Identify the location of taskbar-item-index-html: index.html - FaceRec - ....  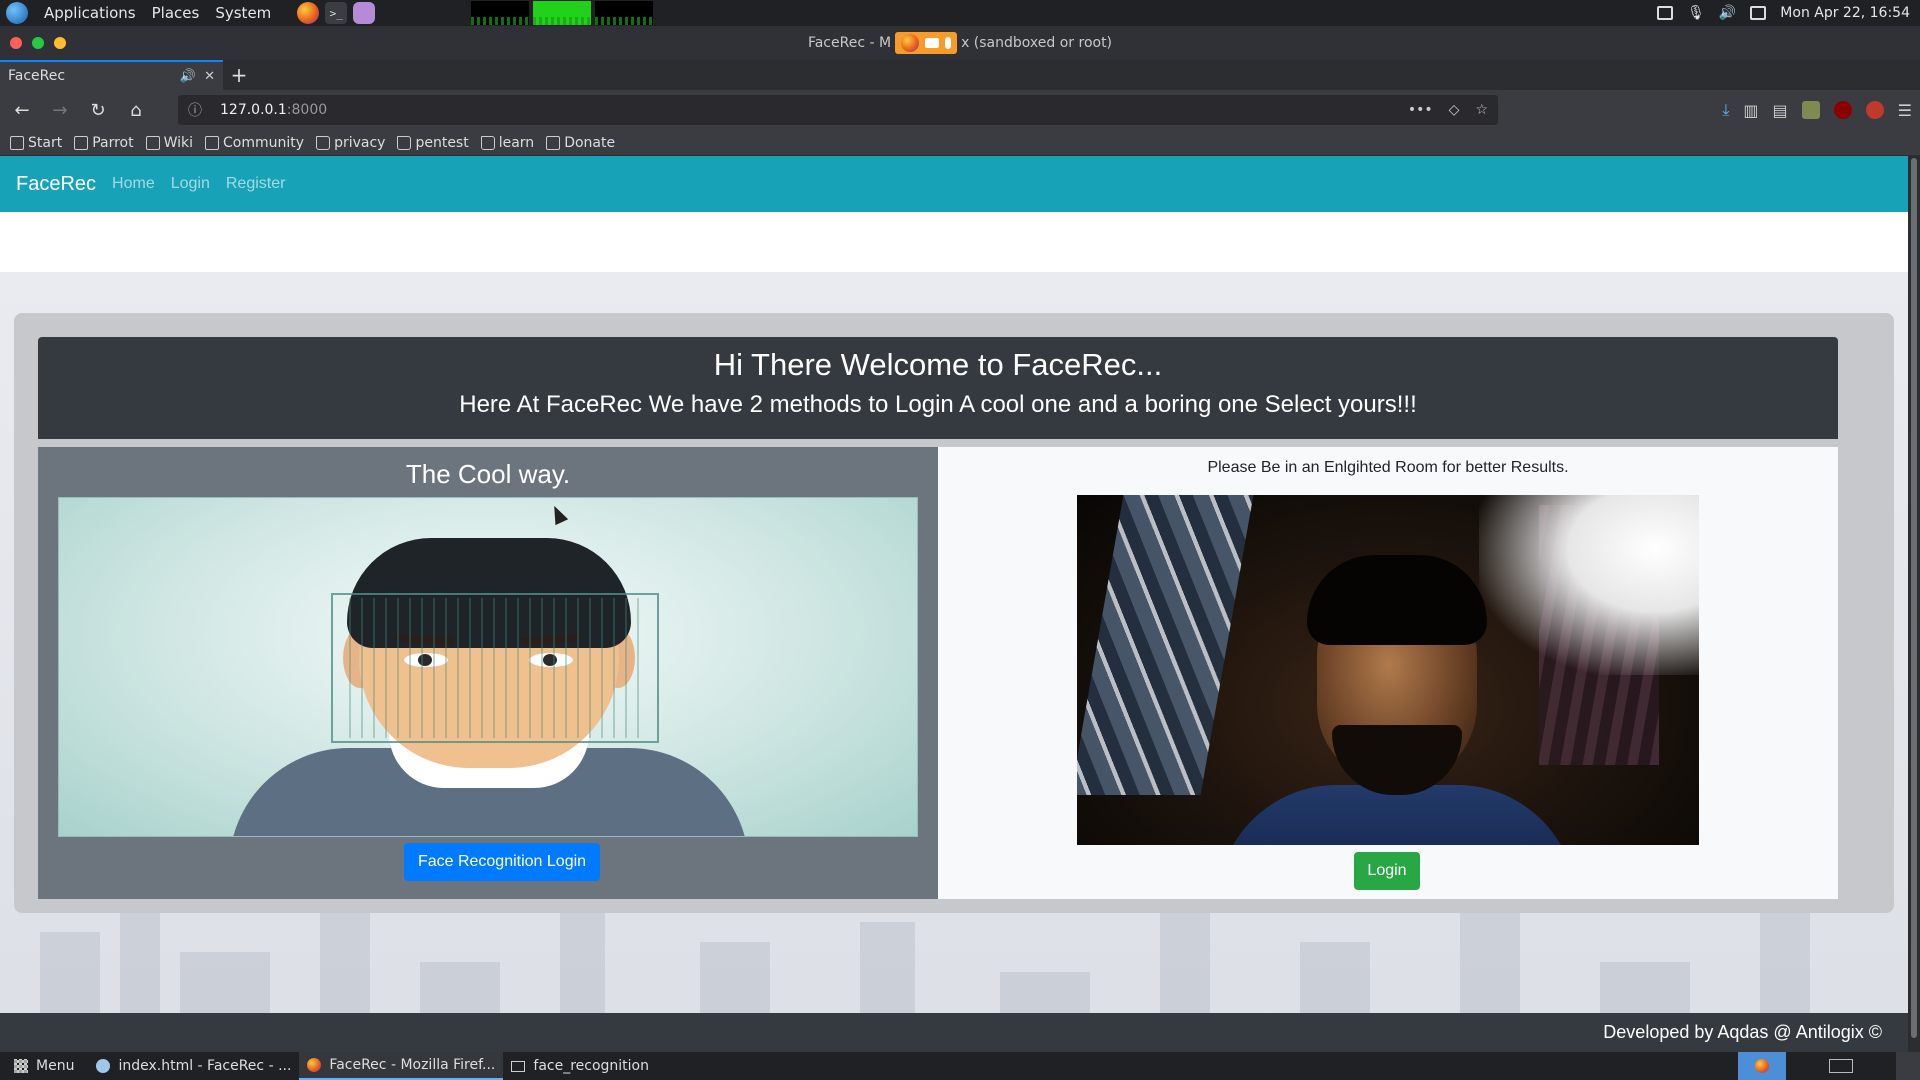
(193, 1066).